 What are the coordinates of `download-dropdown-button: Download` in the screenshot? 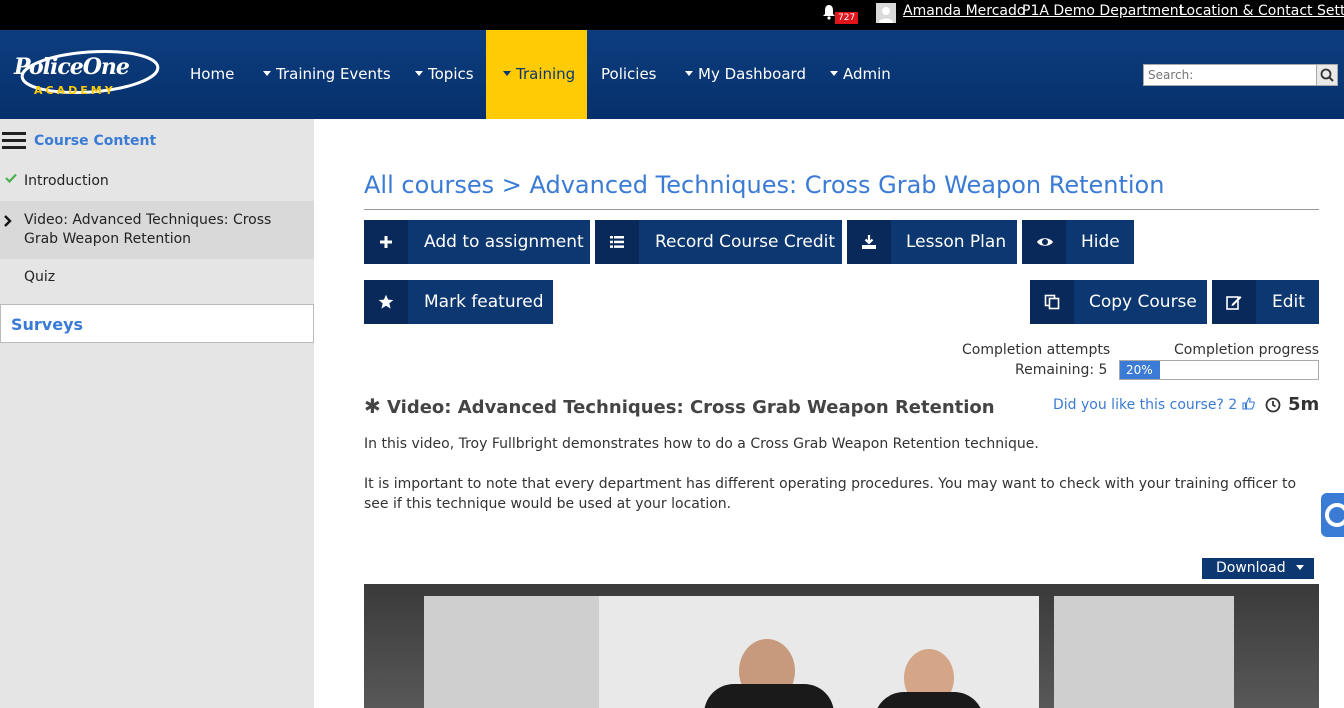 It's located at (1258, 568).